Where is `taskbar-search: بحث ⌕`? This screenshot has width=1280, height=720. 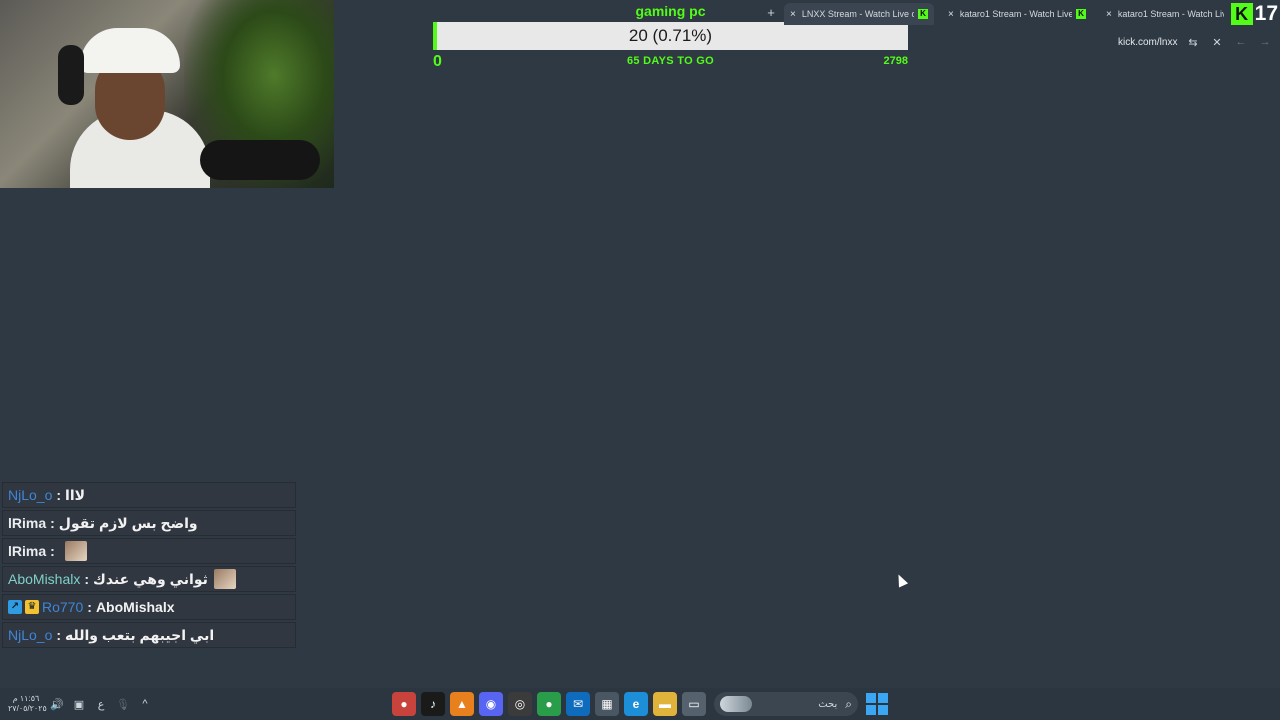
taskbar-search: بحث ⌕ is located at coordinates (786, 704).